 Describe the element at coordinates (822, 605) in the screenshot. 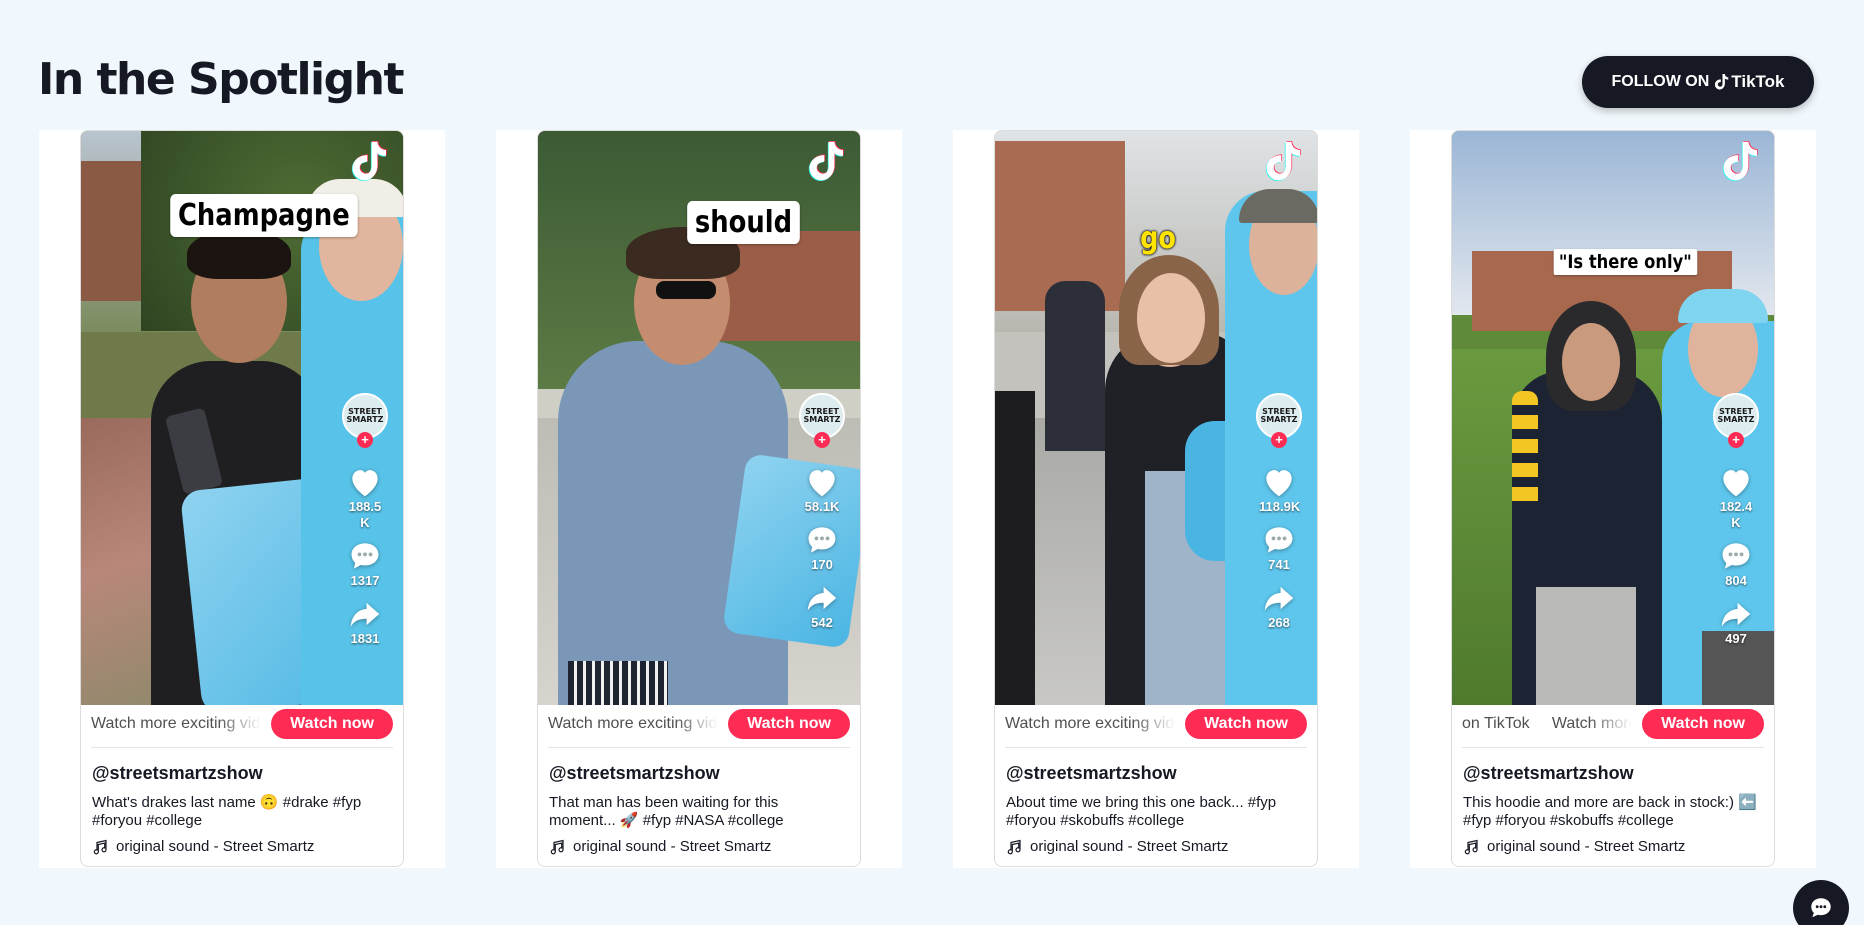

I see `share-action: 542` at that location.